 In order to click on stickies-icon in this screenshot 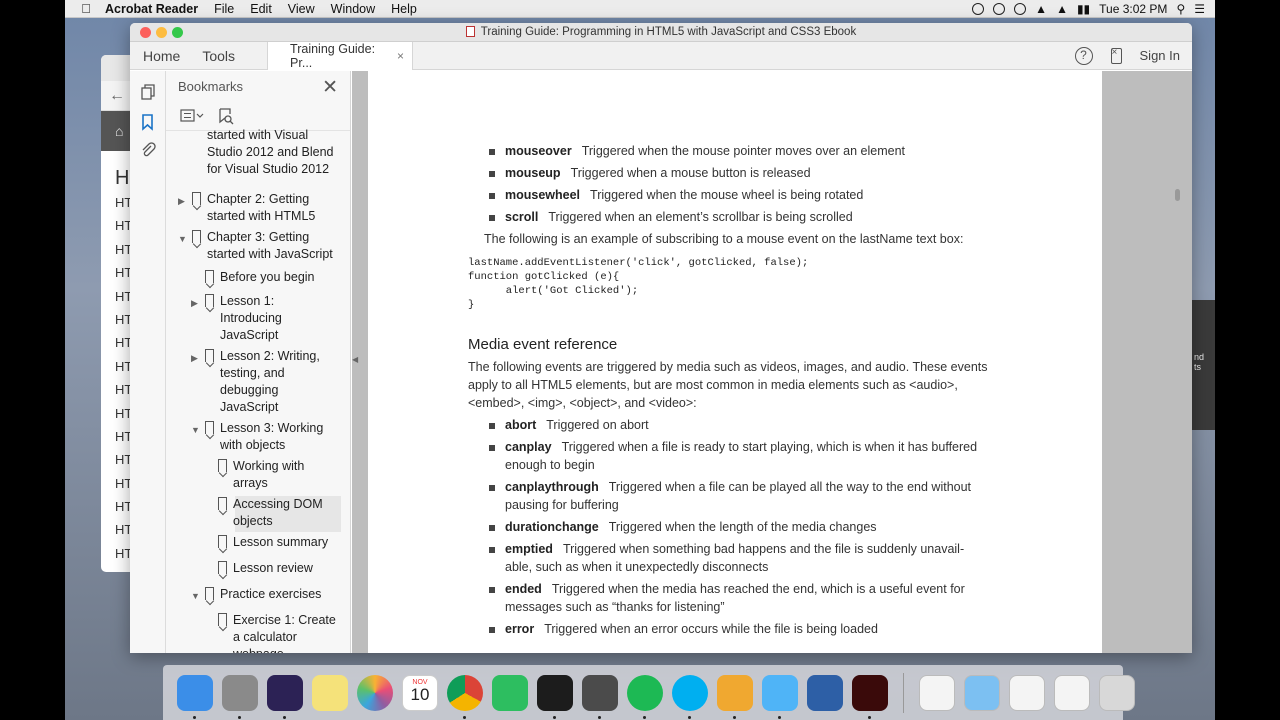, I will do `click(330, 692)`.